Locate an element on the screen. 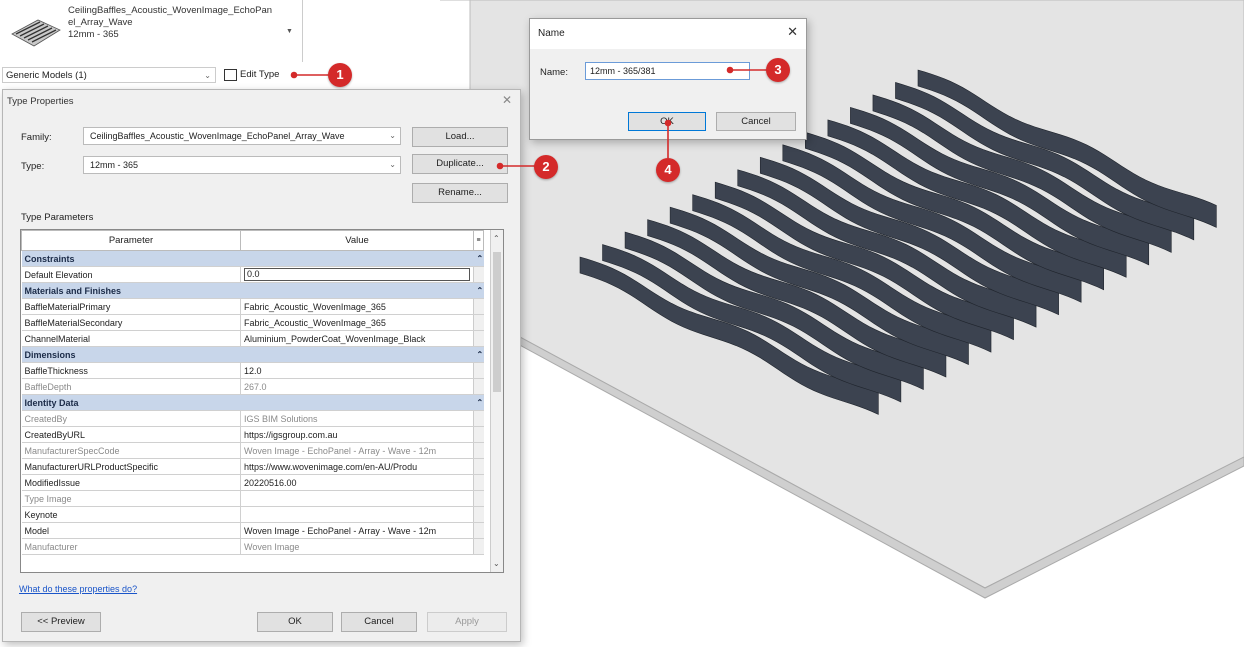  group-label: Materials and Finishes is located at coordinates (247, 290).